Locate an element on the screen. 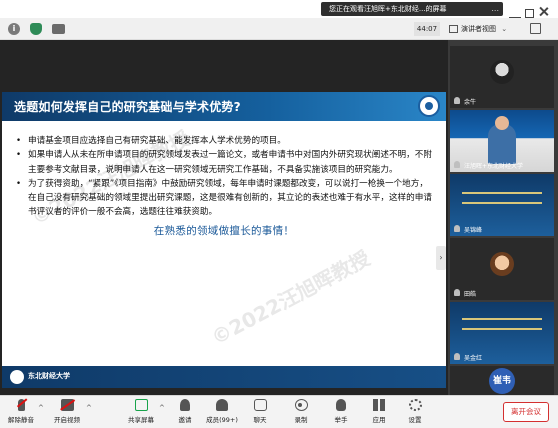 The height and width of the screenshot is (428, 558). participant-name: 吴金红 is located at coordinates (468, 357).